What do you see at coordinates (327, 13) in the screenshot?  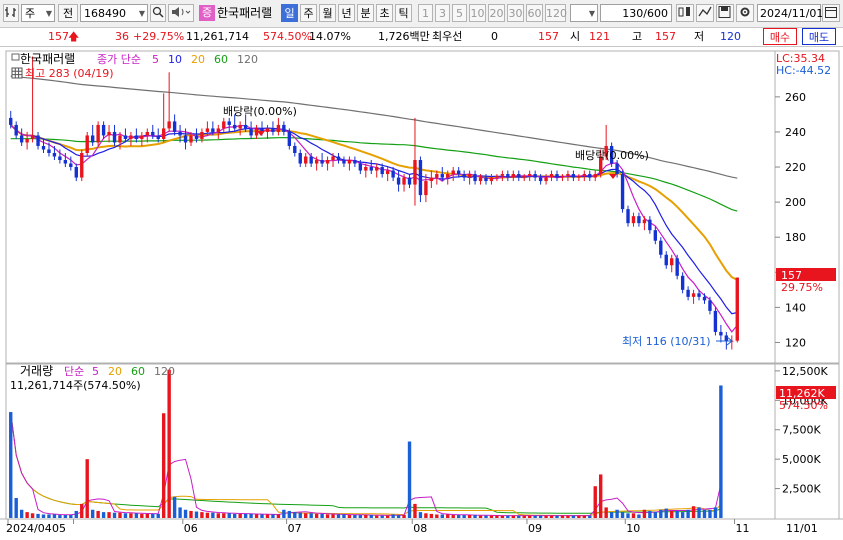 I see `tab-period-2: 월` at bounding box center [327, 13].